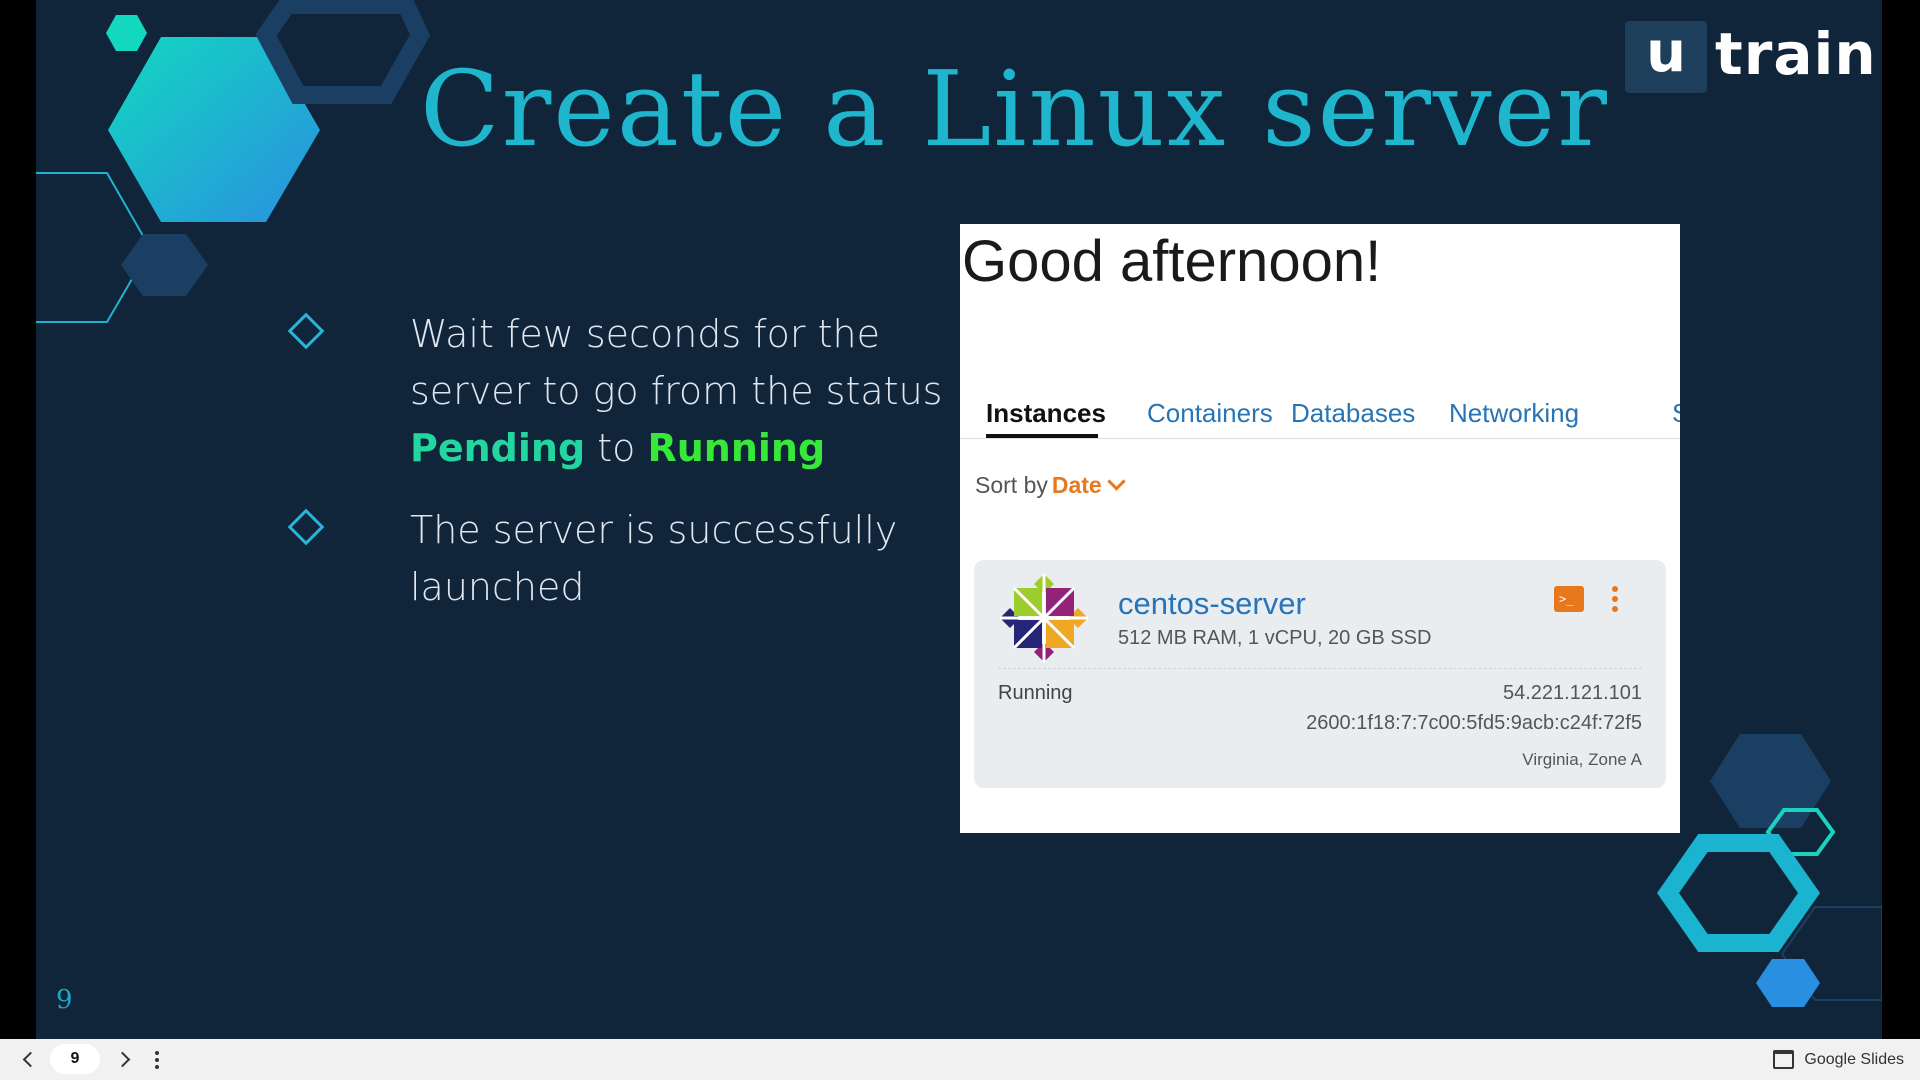 The width and height of the screenshot is (1920, 1080). What do you see at coordinates (157, 1059) in the screenshot?
I see `more-vert-icon` at bounding box center [157, 1059].